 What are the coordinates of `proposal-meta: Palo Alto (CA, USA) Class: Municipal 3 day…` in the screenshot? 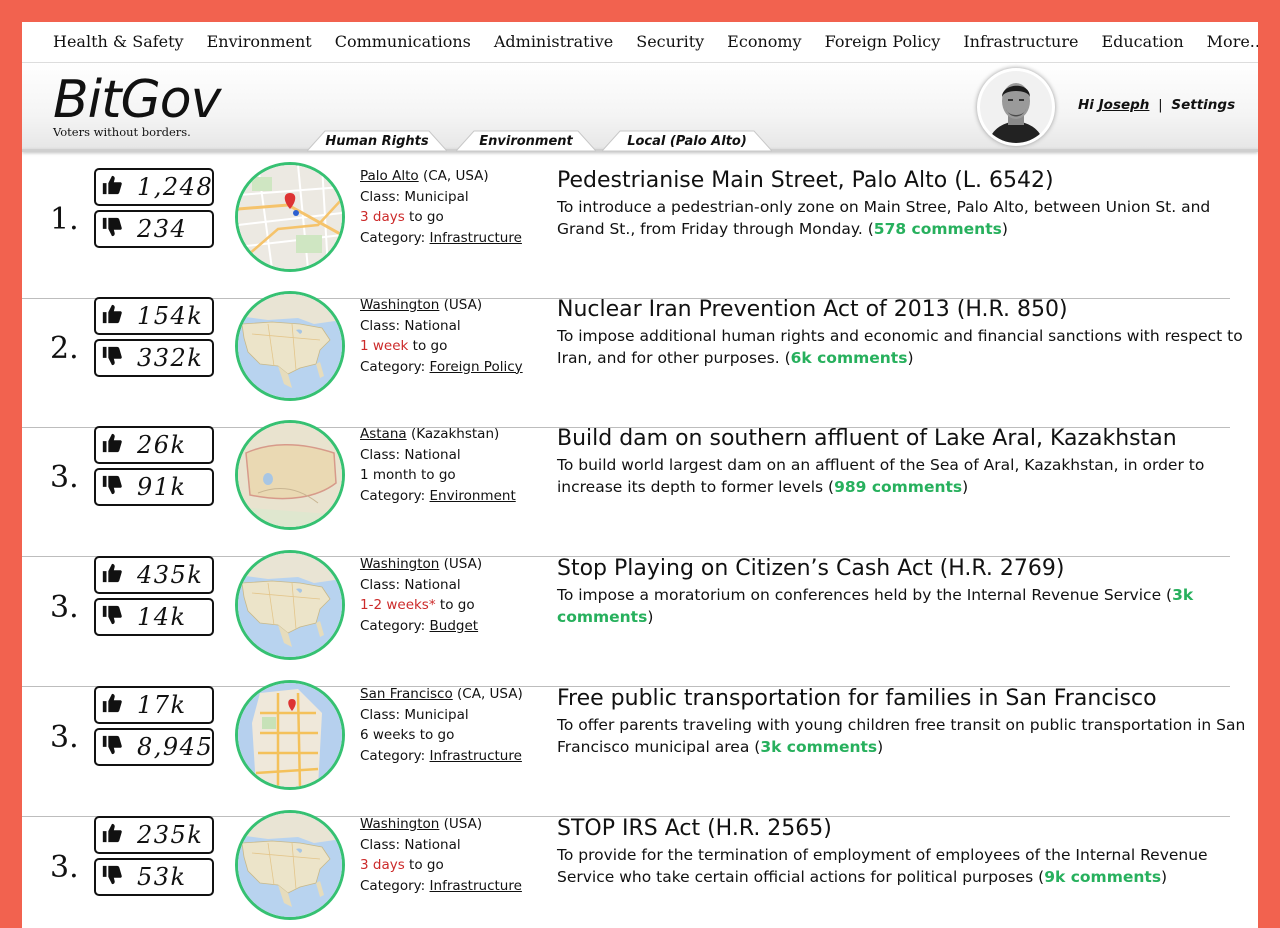 It's located at (441, 207).